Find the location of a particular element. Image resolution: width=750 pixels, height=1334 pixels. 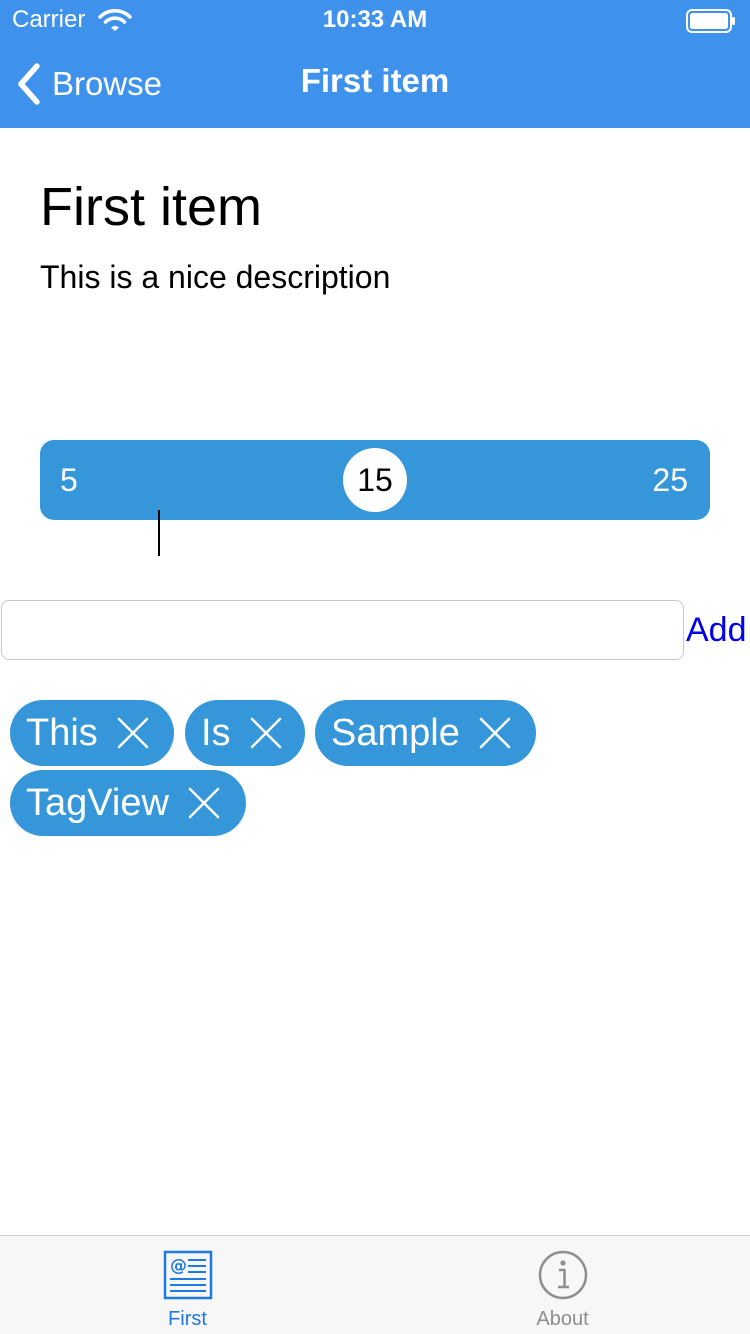

app-header: Carrier 10:33 AM Browse First item is located at coordinates (375, 64).